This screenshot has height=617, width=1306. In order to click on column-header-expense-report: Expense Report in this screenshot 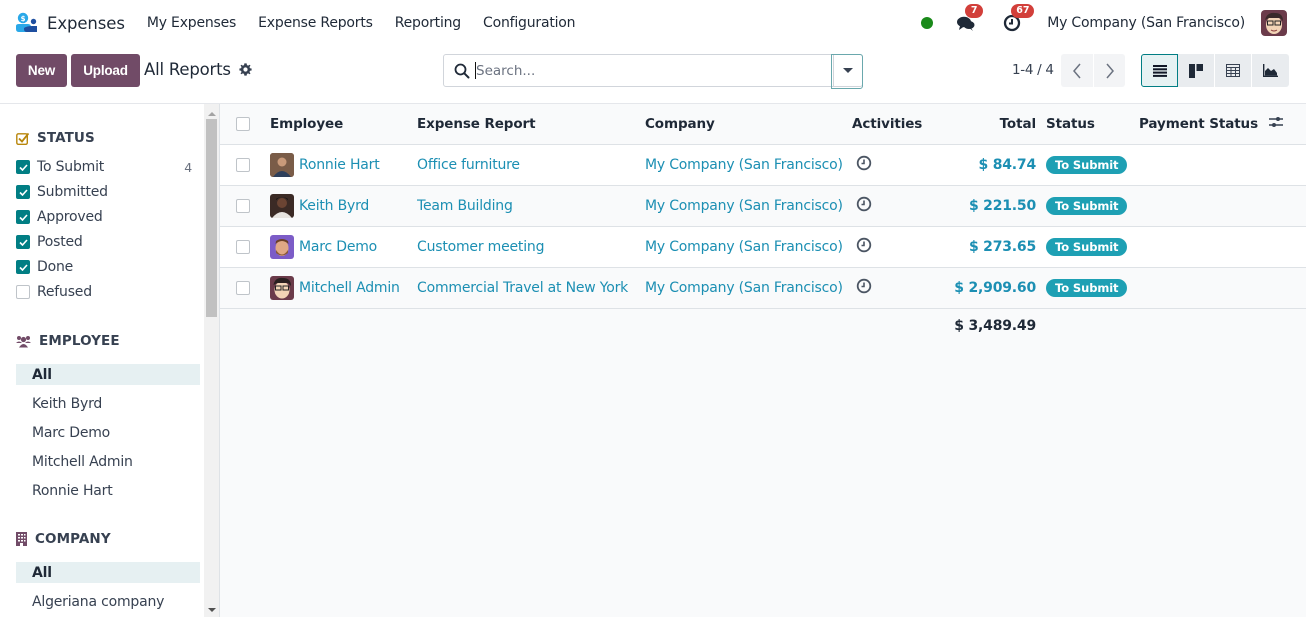, I will do `click(531, 124)`.